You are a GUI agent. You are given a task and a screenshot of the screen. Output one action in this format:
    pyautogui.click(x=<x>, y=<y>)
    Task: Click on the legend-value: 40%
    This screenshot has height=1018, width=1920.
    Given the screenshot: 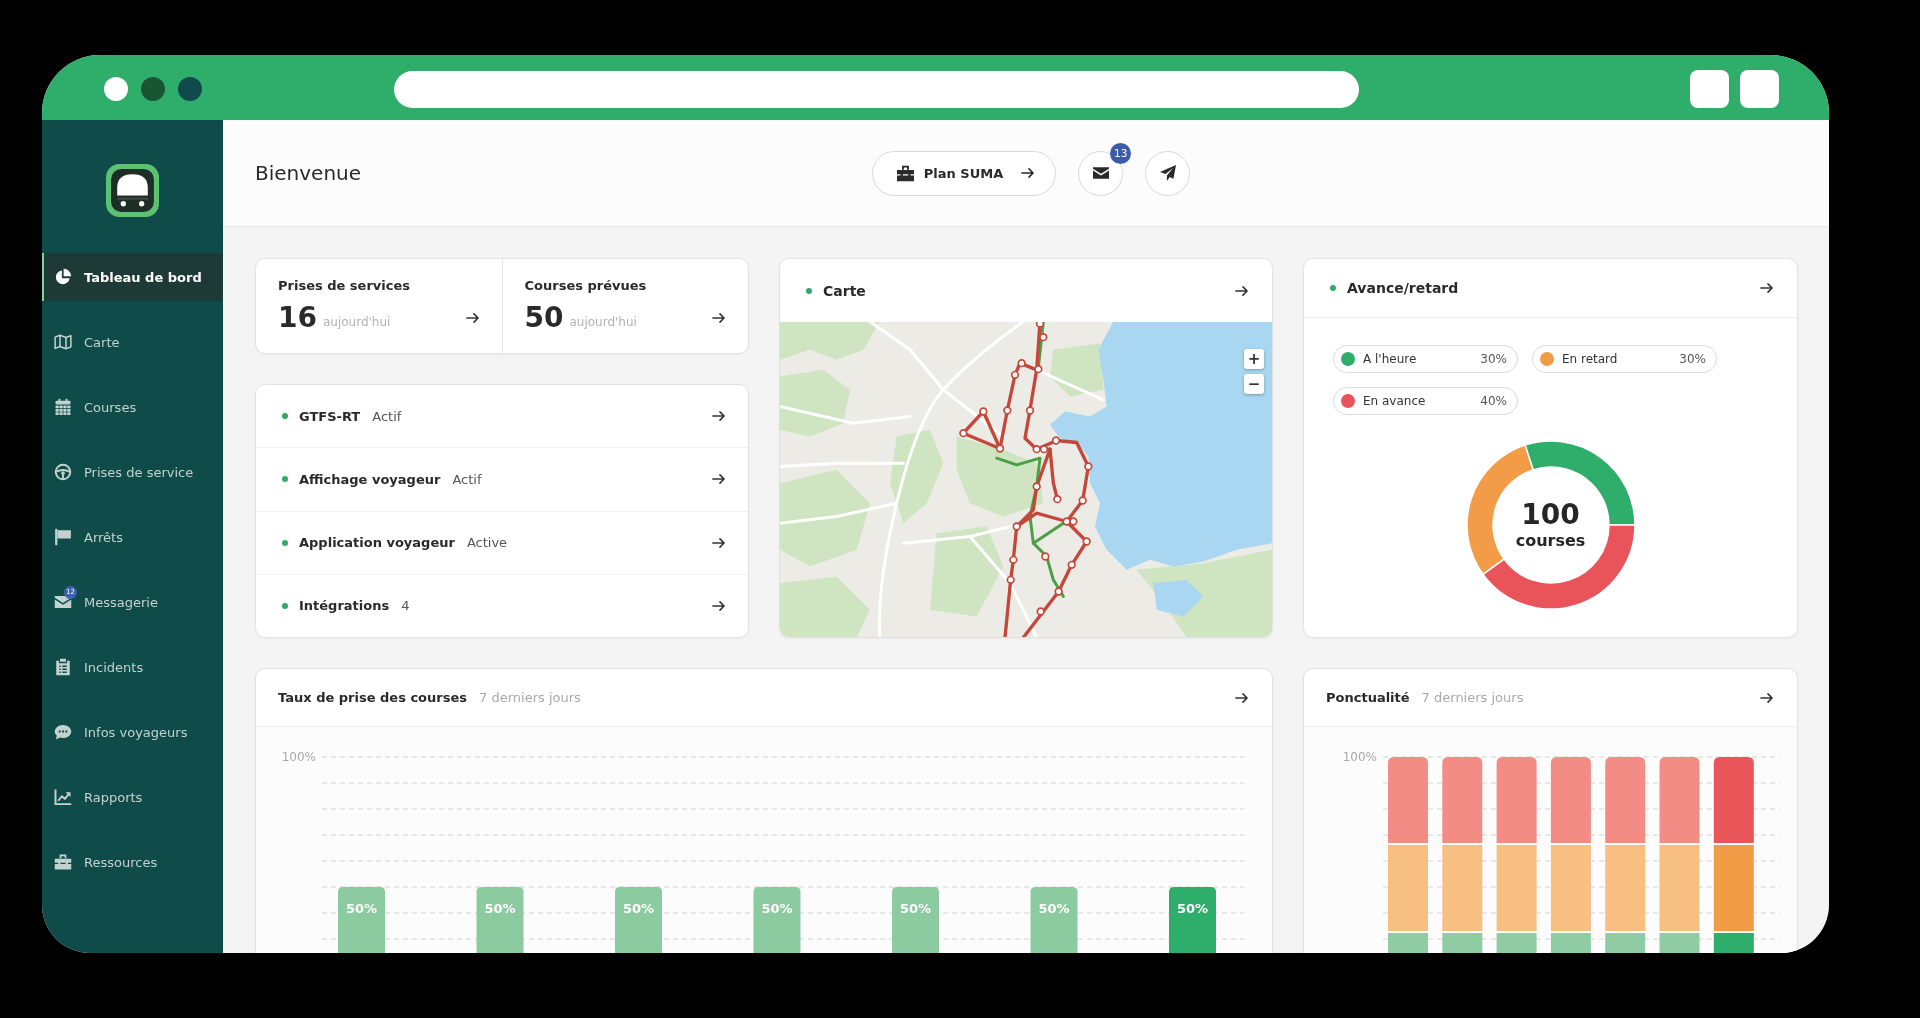 What is the action you would take?
    pyautogui.click(x=1493, y=401)
    